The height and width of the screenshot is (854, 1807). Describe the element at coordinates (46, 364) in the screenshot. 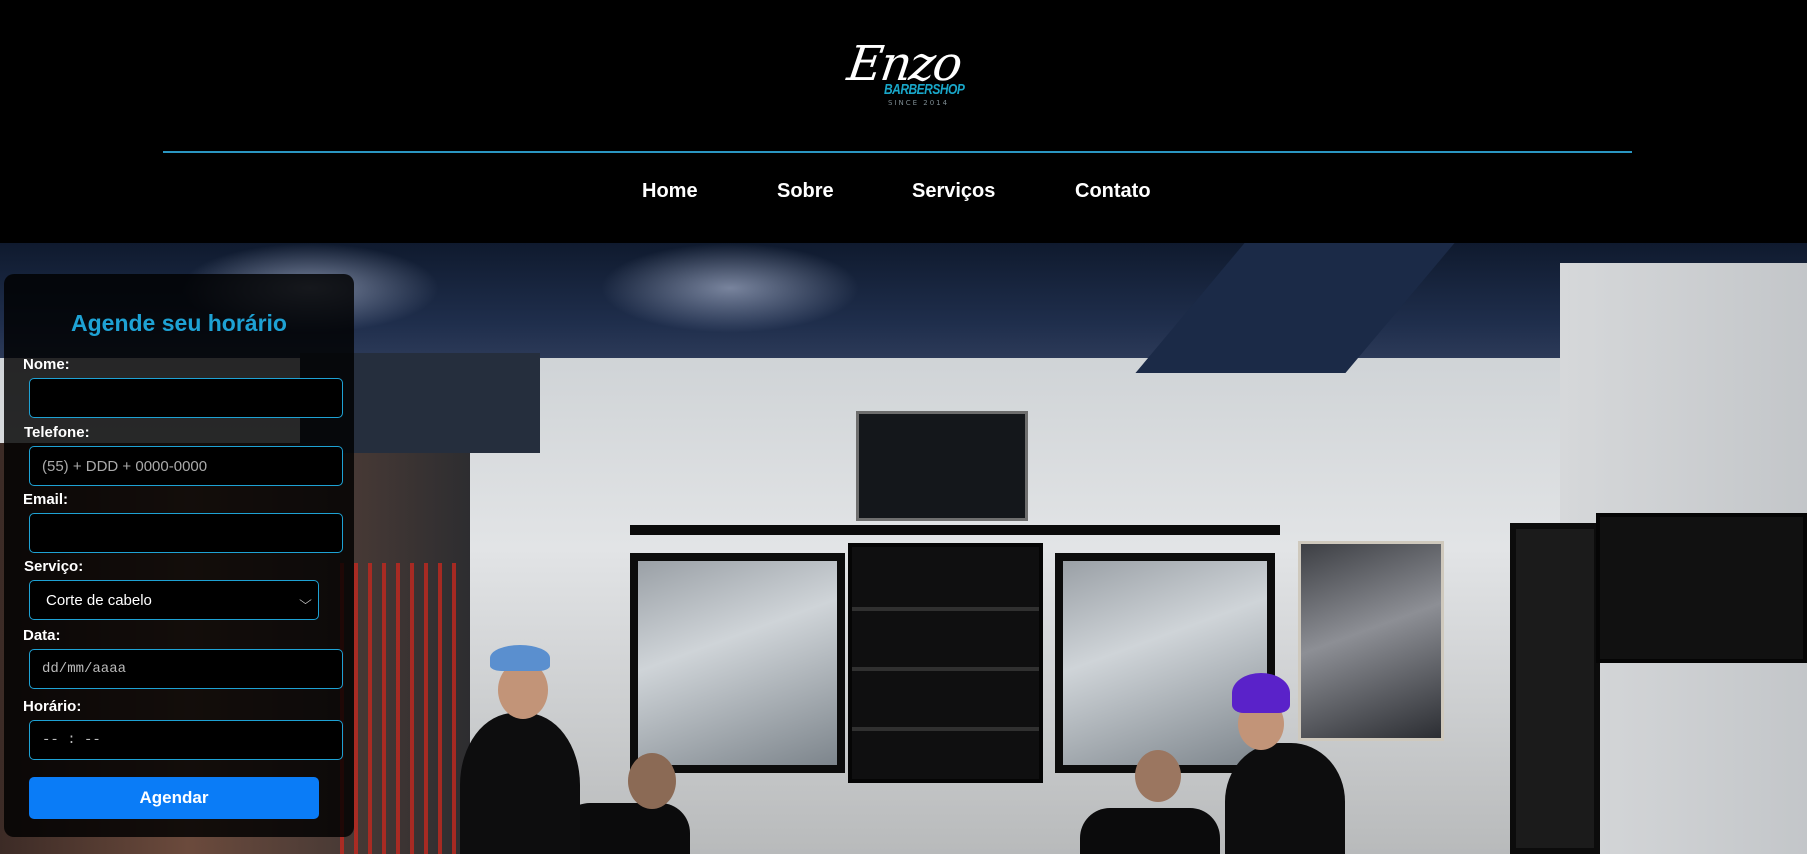

I see `name-label: Nome:` at that location.